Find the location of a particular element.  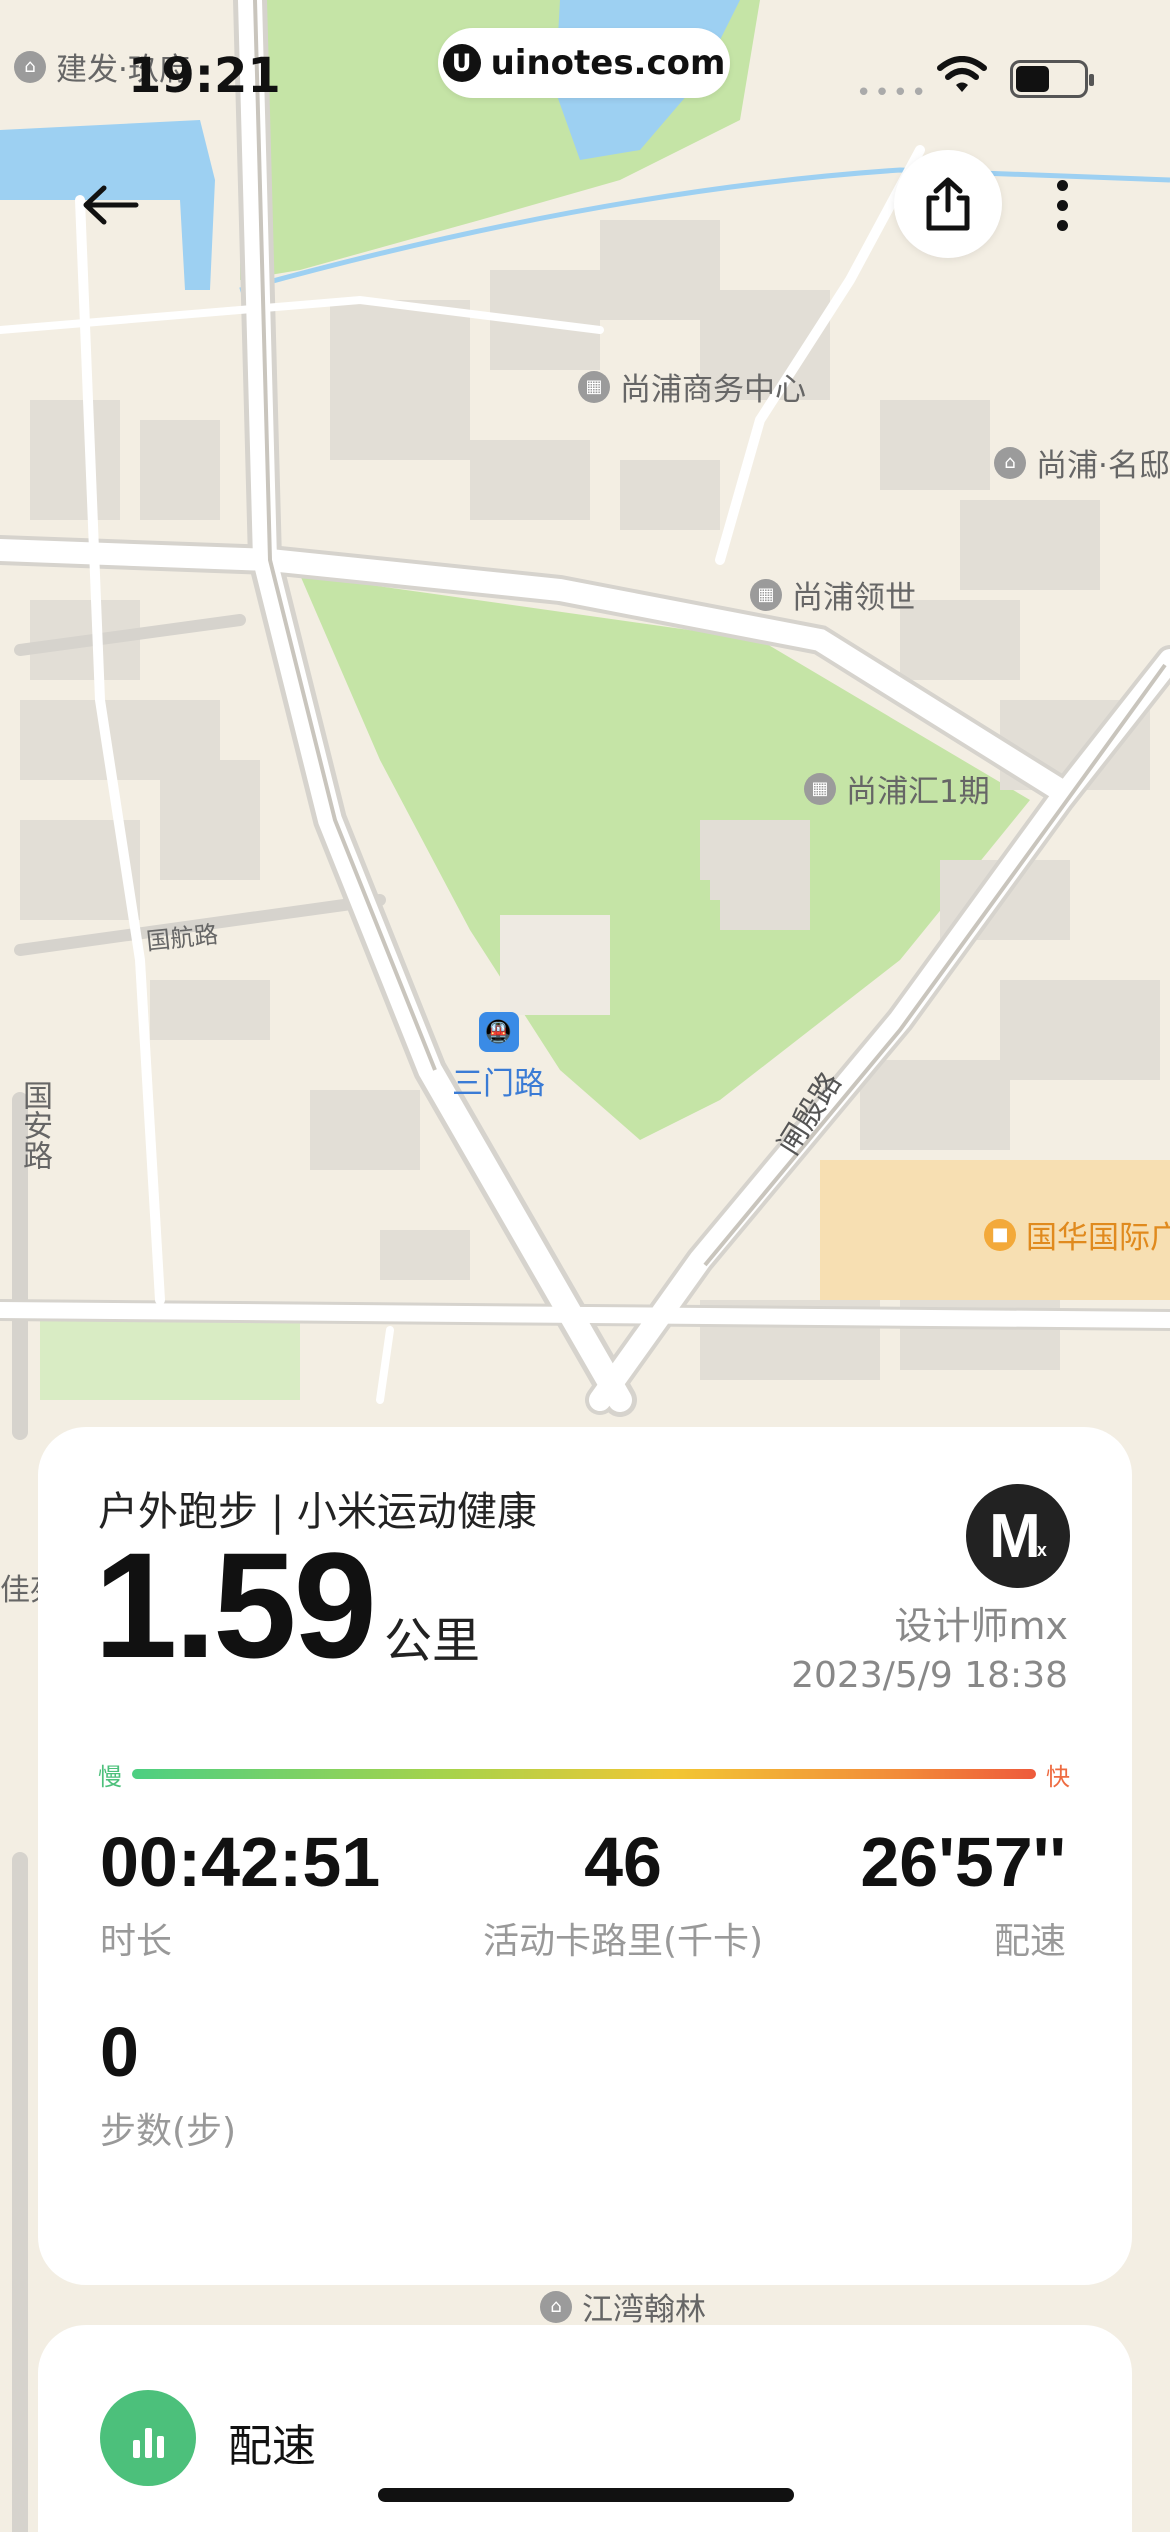

bar-chart-icon is located at coordinates (148, 2438).